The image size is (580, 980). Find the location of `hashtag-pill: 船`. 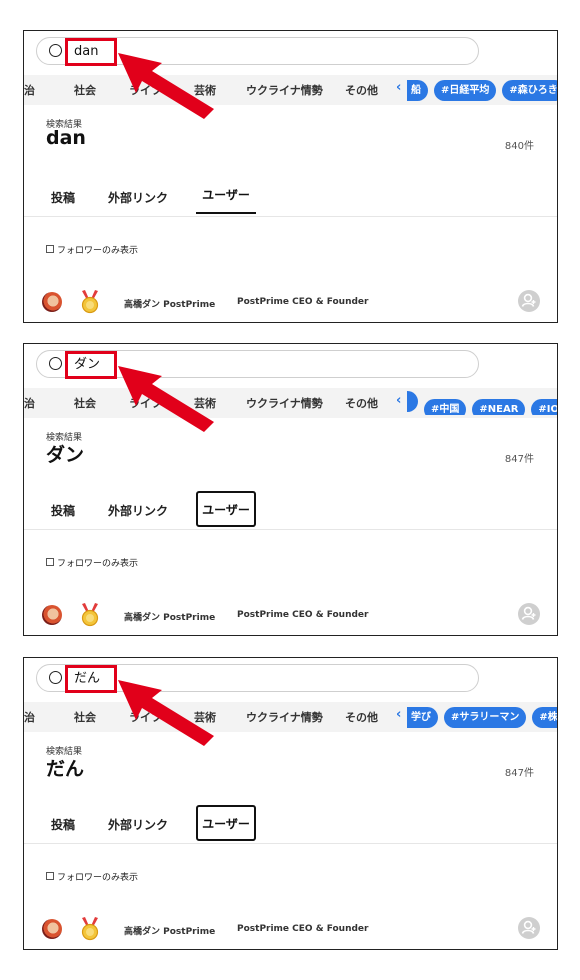

hashtag-pill: 船 is located at coordinates (417, 90).